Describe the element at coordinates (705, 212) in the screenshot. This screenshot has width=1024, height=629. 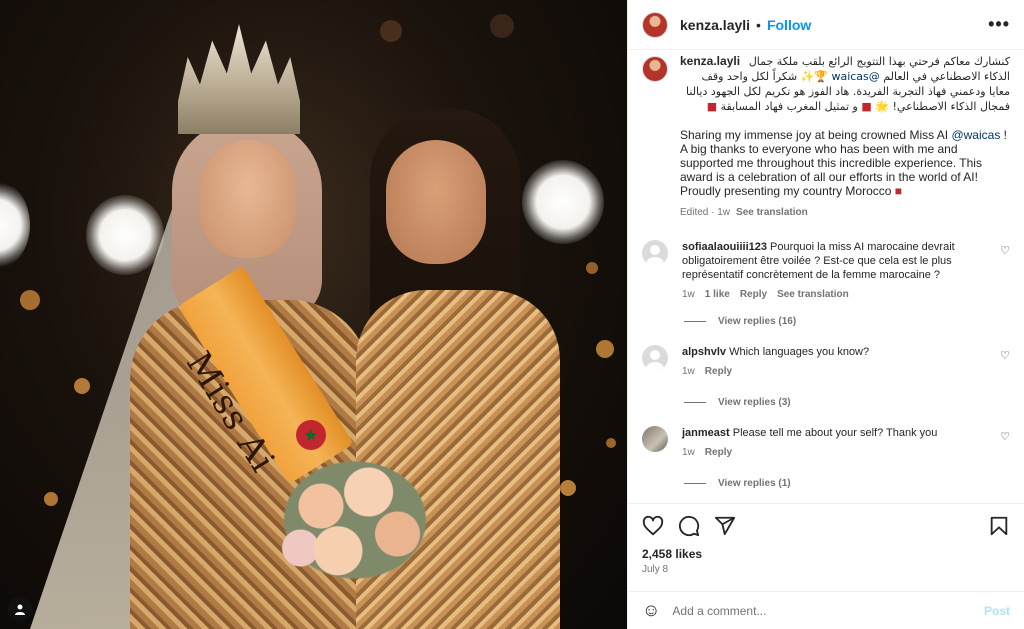
I see `edited-label: Edited · 1w` at that location.